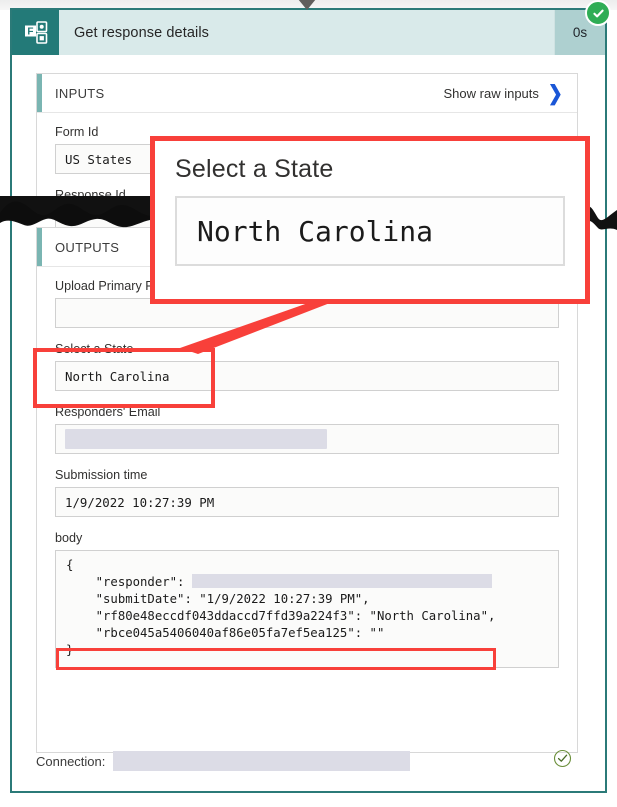 The image size is (617, 807). Describe the element at coordinates (80, 93) in the screenshot. I see `inputs-panel-title: INPUTS` at that location.